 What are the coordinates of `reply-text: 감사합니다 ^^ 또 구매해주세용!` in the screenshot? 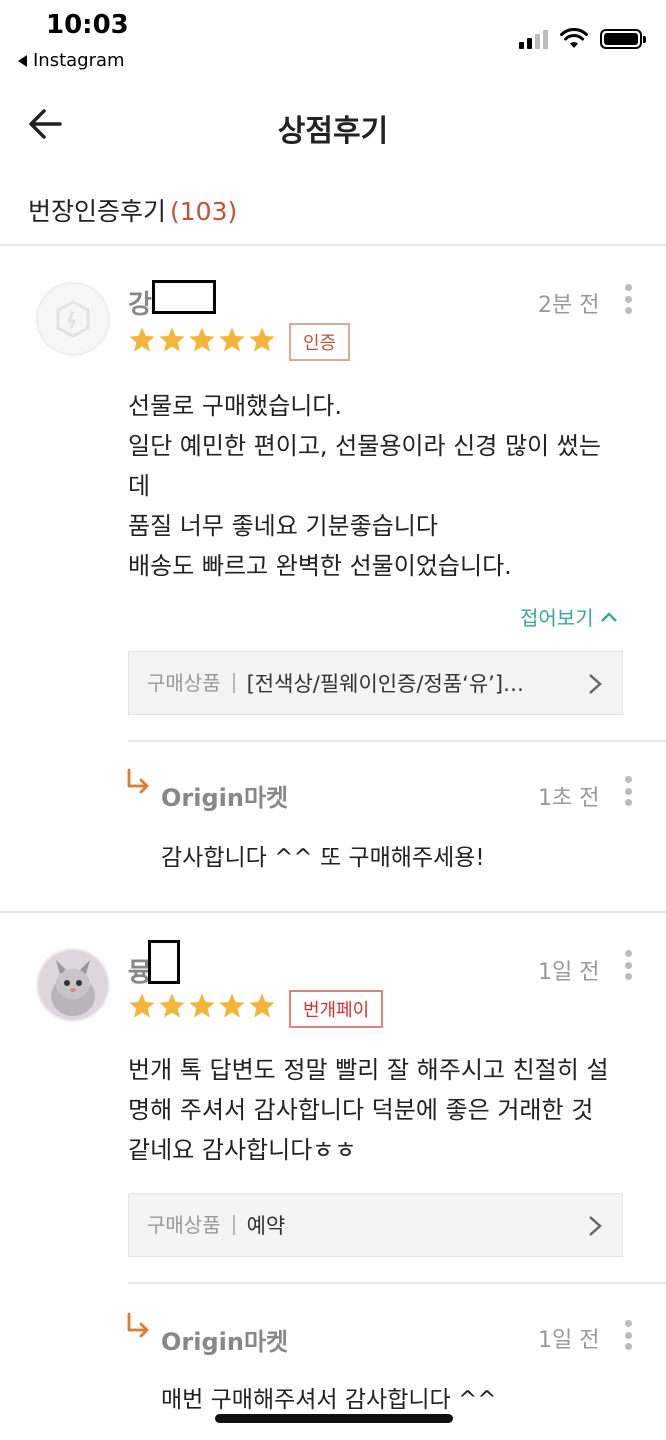 It's located at (323, 858).